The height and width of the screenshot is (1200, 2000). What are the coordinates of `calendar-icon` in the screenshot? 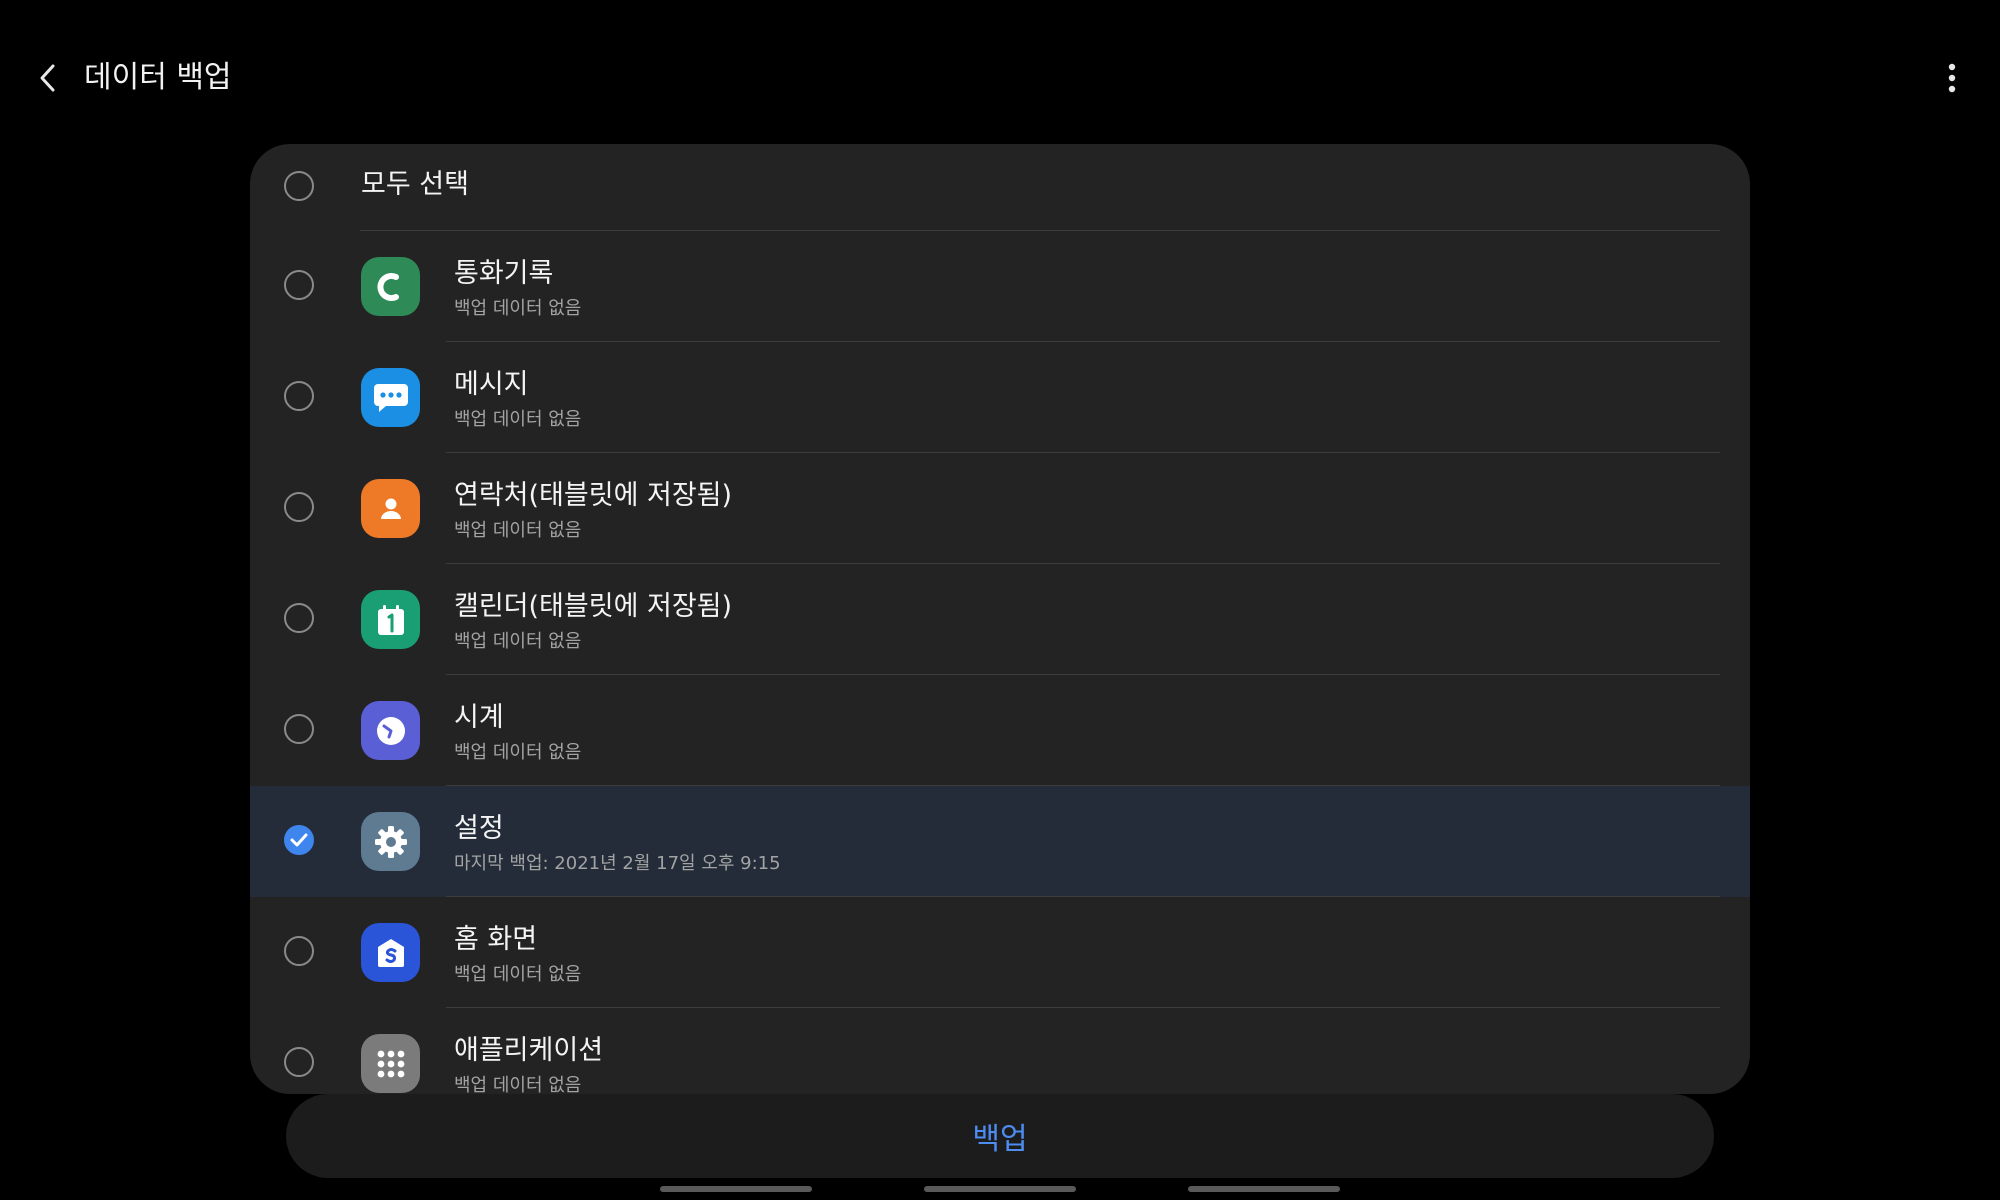 It's located at (390, 619).